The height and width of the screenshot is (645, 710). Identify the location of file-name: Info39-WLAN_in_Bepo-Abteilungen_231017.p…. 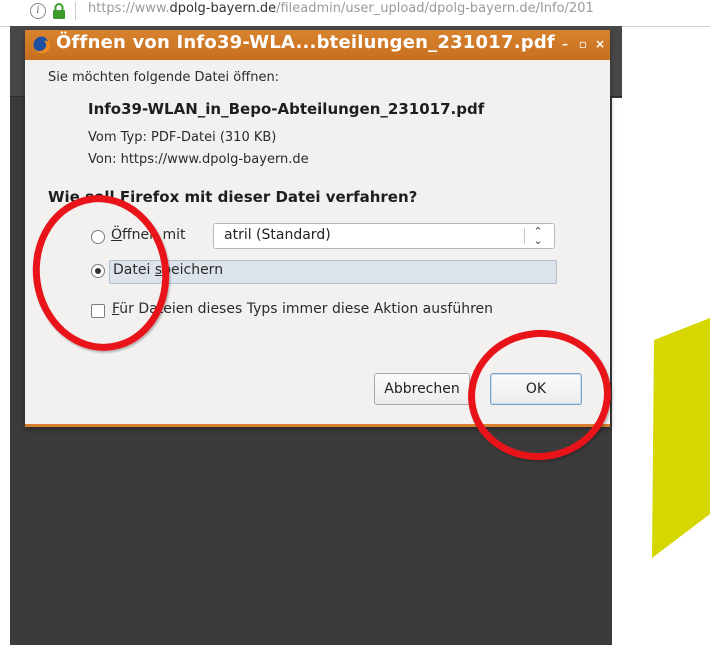
(286, 109).